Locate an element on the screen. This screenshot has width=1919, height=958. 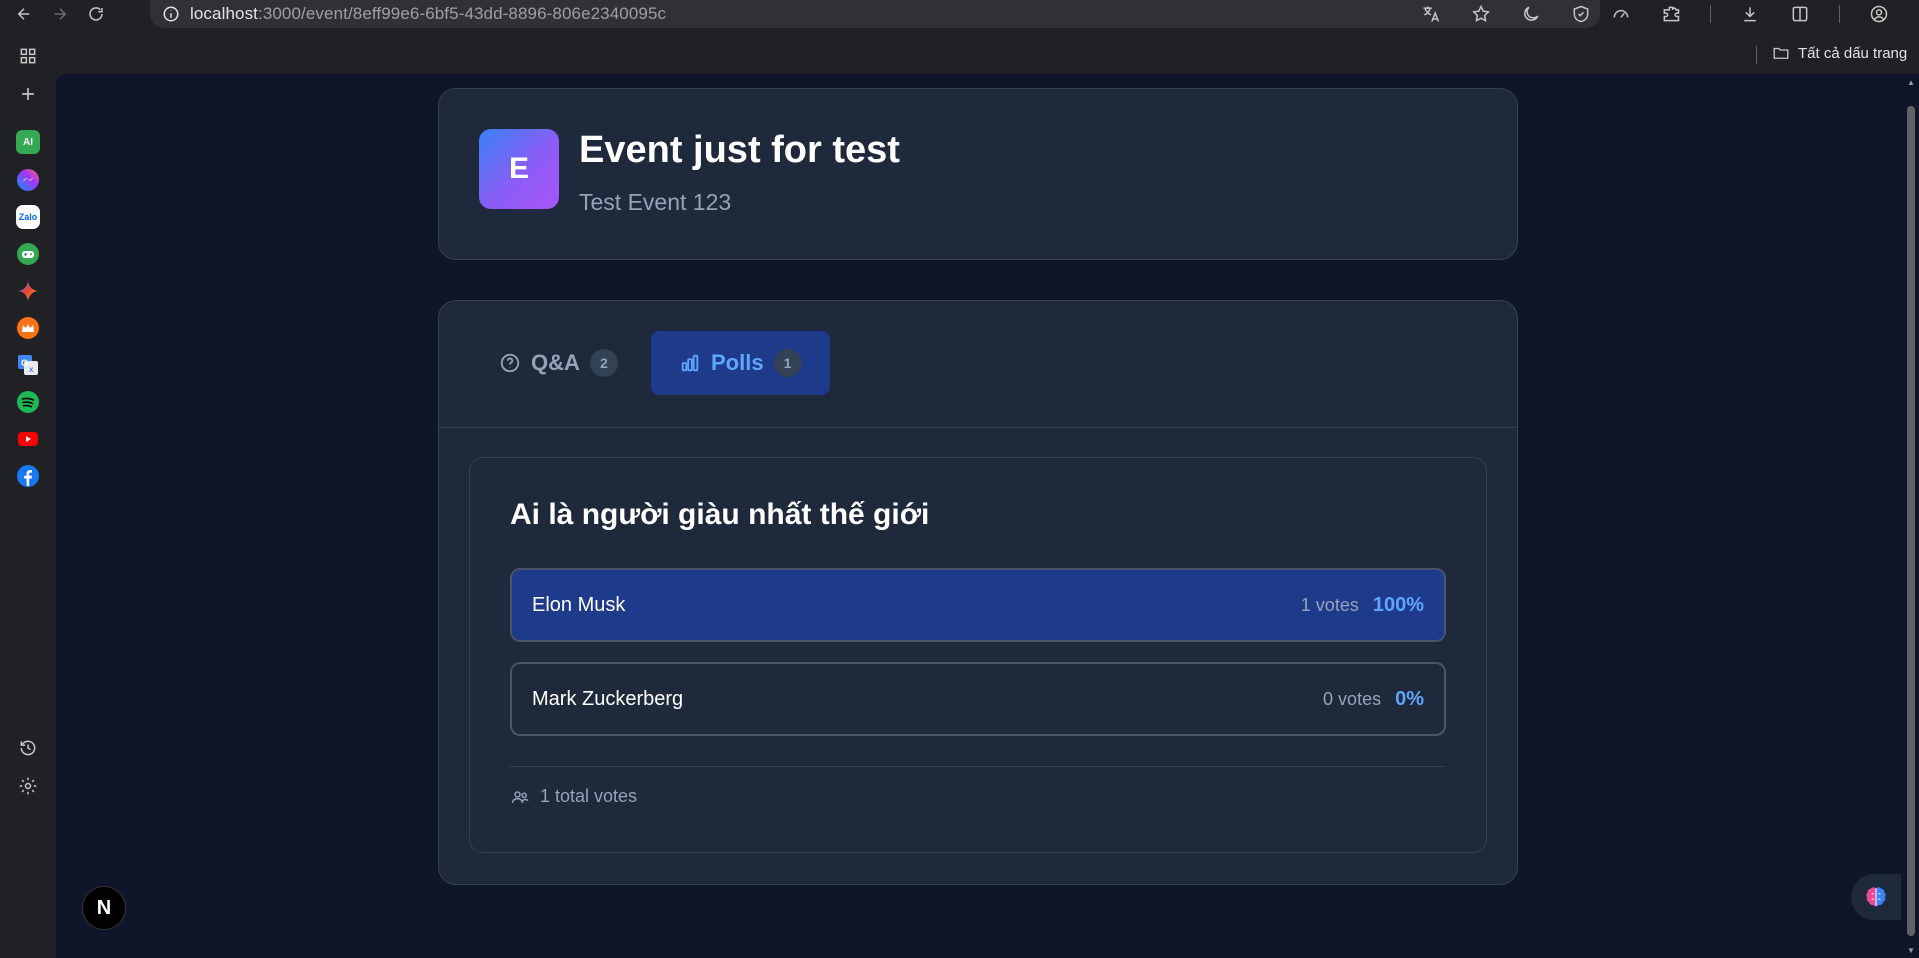
poll-option-votes: 0 votes is located at coordinates (1352, 698).